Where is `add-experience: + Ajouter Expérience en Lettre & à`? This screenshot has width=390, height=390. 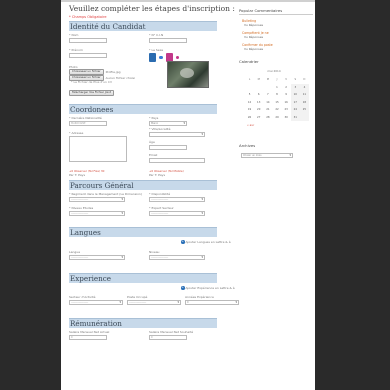
add-experience: + Ajouter Expérience en Lettre & à is located at coordinates (208, 288).